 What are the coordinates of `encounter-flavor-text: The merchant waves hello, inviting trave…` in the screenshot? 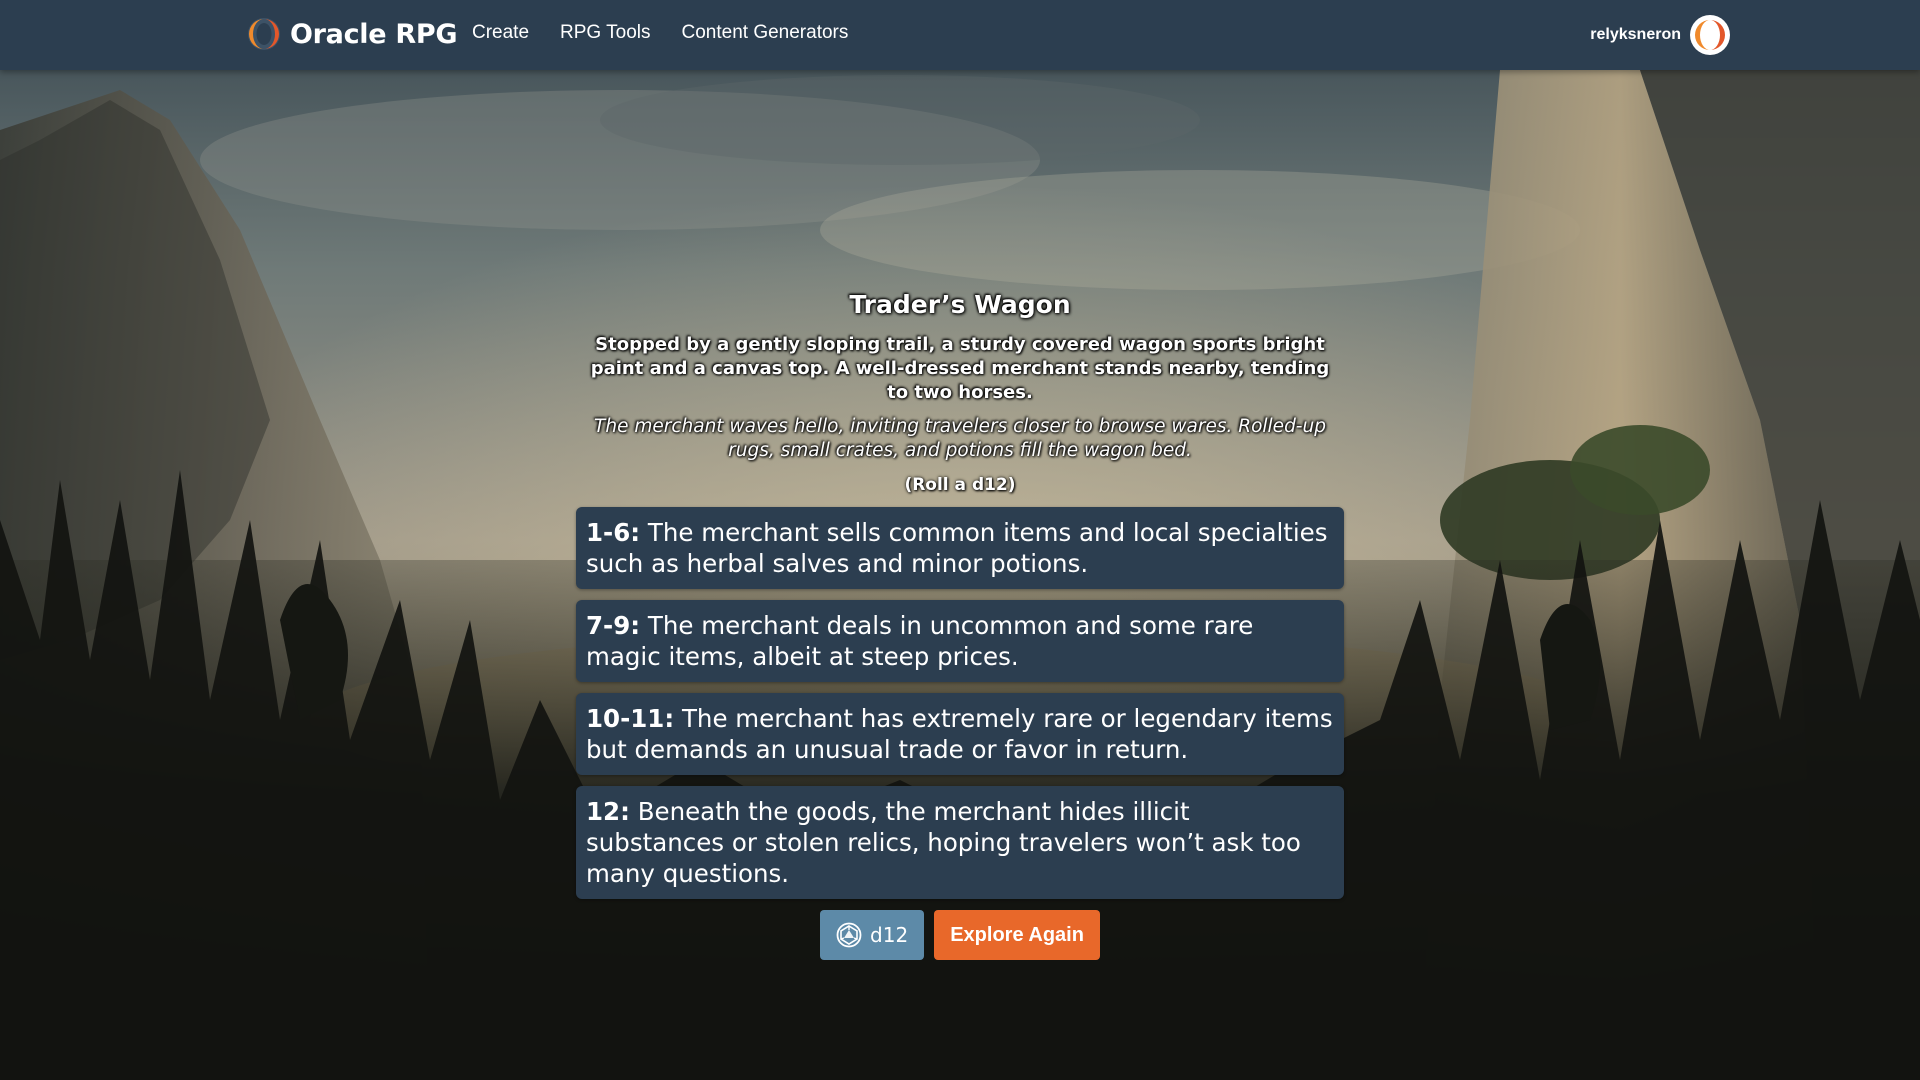 It's located at (960, 438).